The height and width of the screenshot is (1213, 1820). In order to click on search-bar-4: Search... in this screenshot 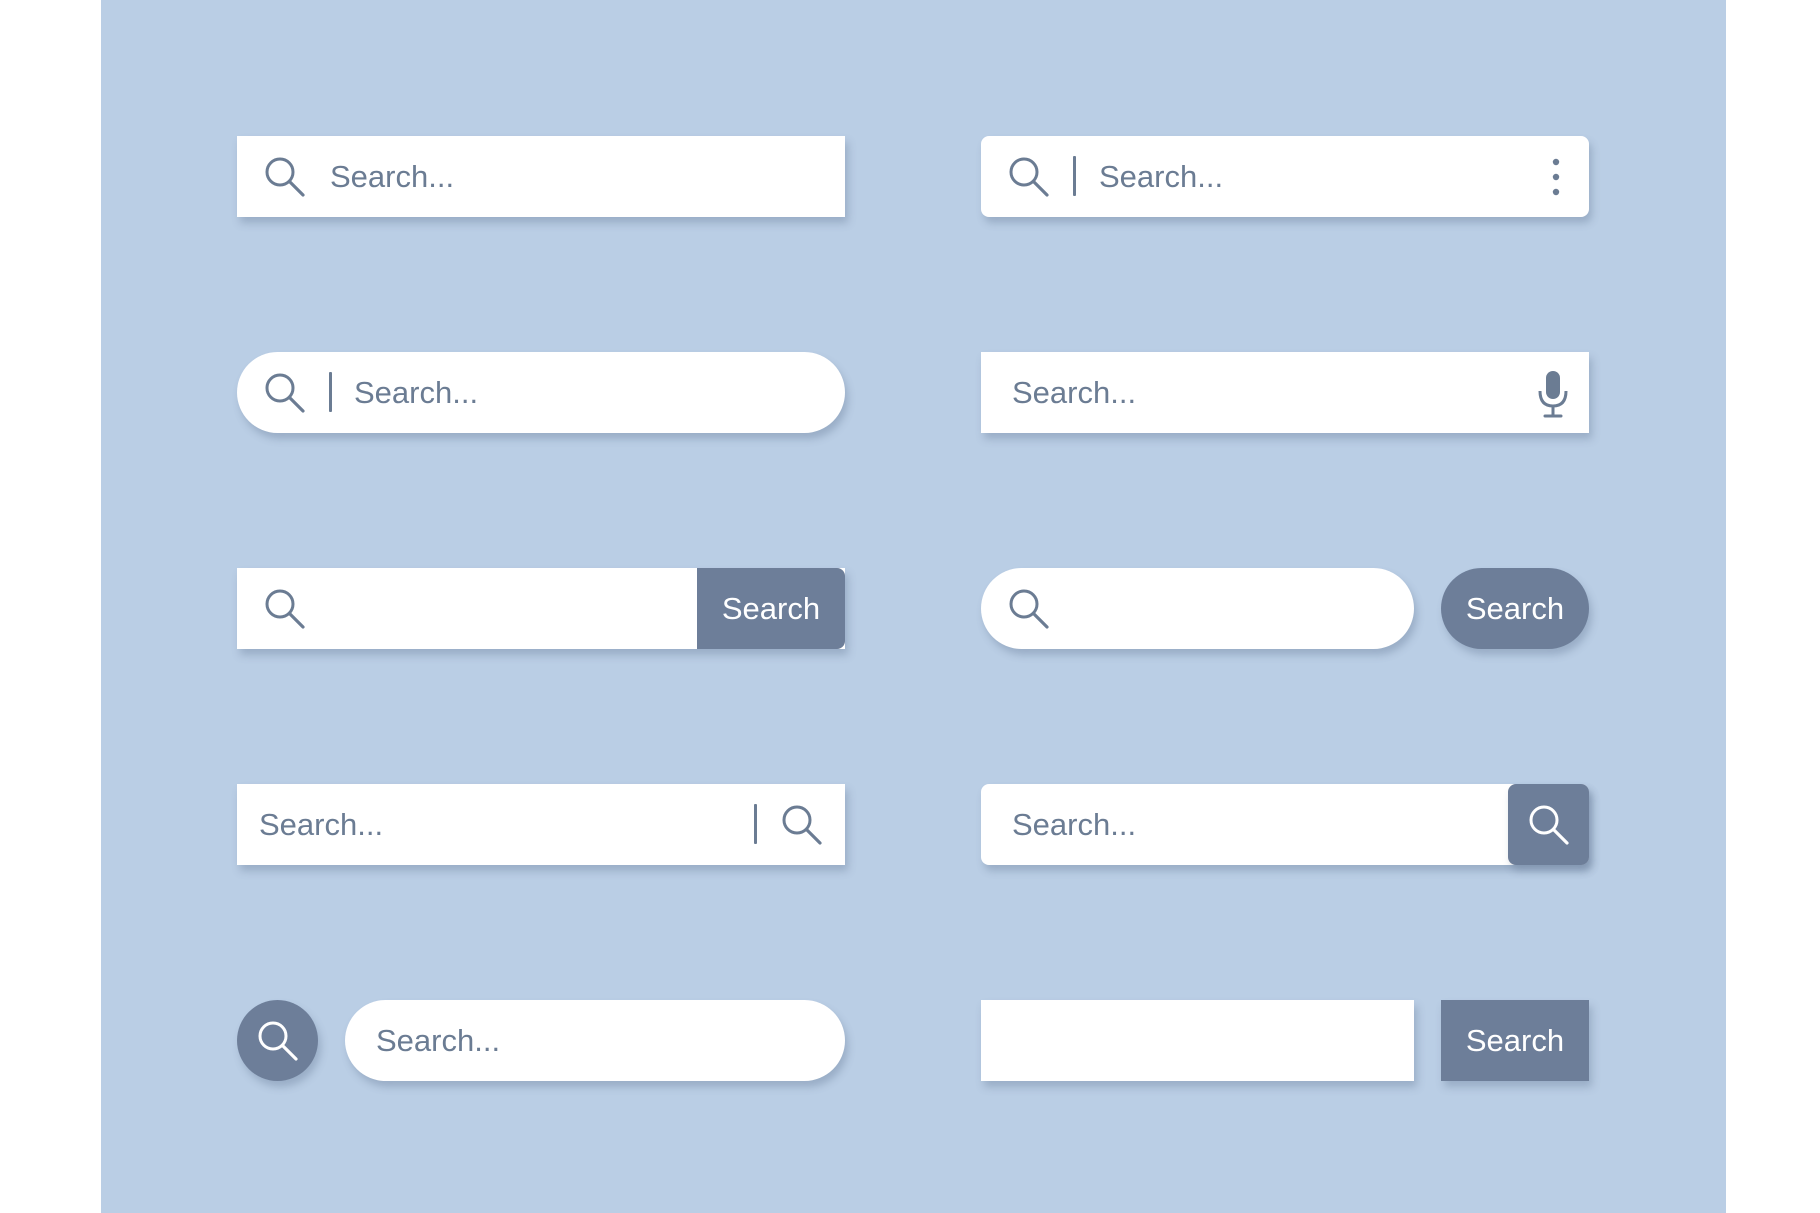, I will do `click(1285, 392)`.